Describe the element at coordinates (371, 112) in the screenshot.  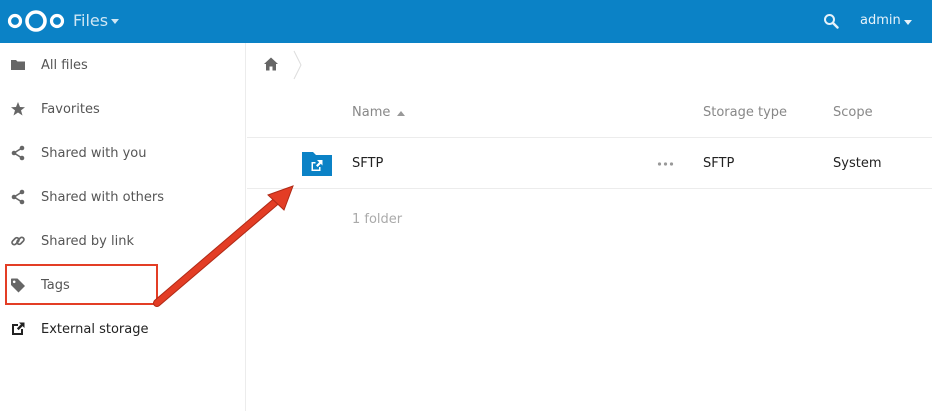
I see `column-header-name: Name` at that location.